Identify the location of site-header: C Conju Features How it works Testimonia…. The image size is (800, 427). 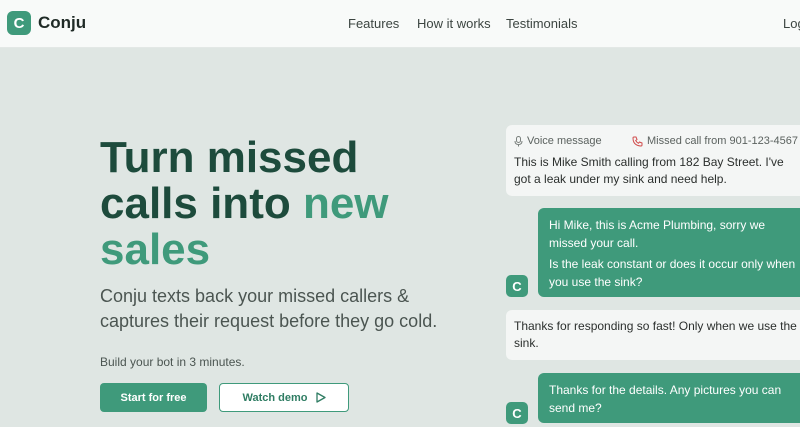
(400, 24).